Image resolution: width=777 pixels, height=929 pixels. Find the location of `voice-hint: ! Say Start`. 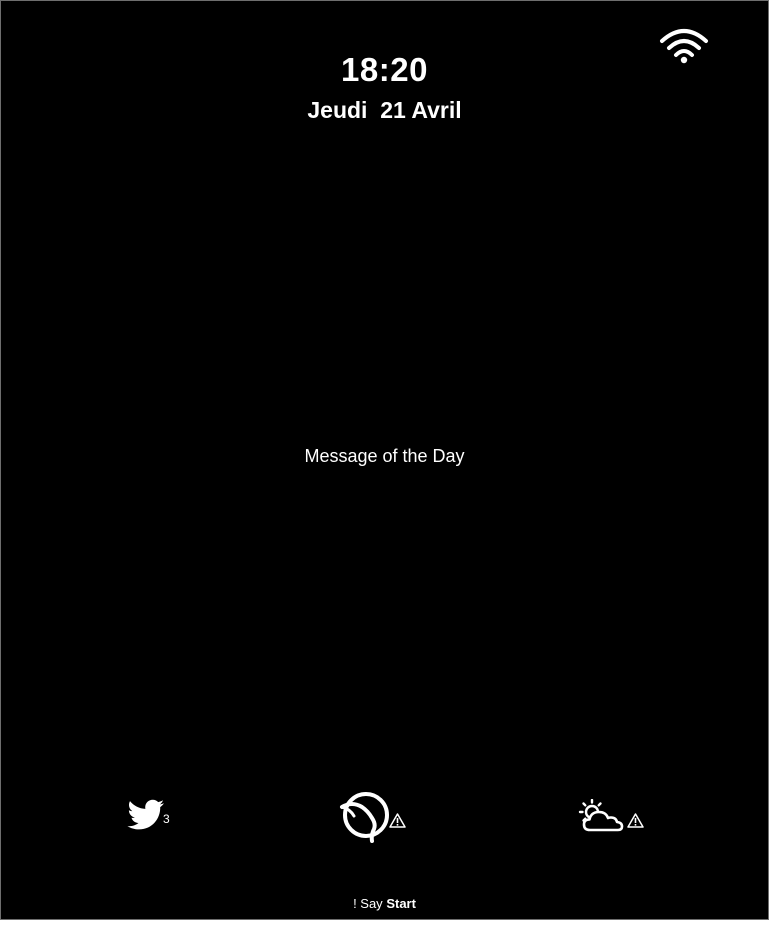

voice-hint: ! Say Start is located at coordinates (384, 903).